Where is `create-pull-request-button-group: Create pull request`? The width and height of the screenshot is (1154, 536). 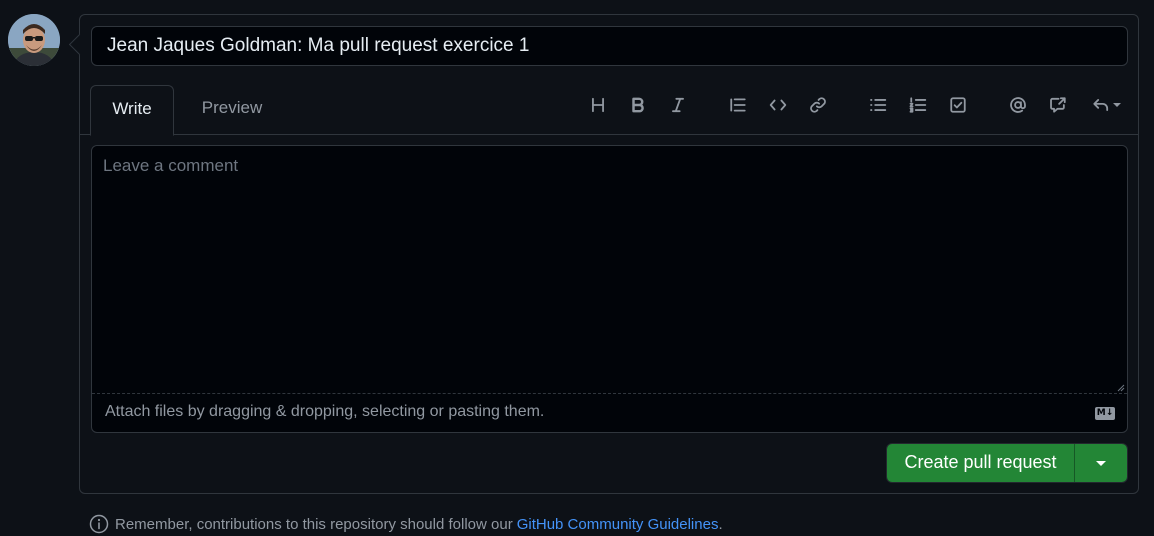 create-pull-request-button-group: Create pull request is located at coordinates (1007, 463).